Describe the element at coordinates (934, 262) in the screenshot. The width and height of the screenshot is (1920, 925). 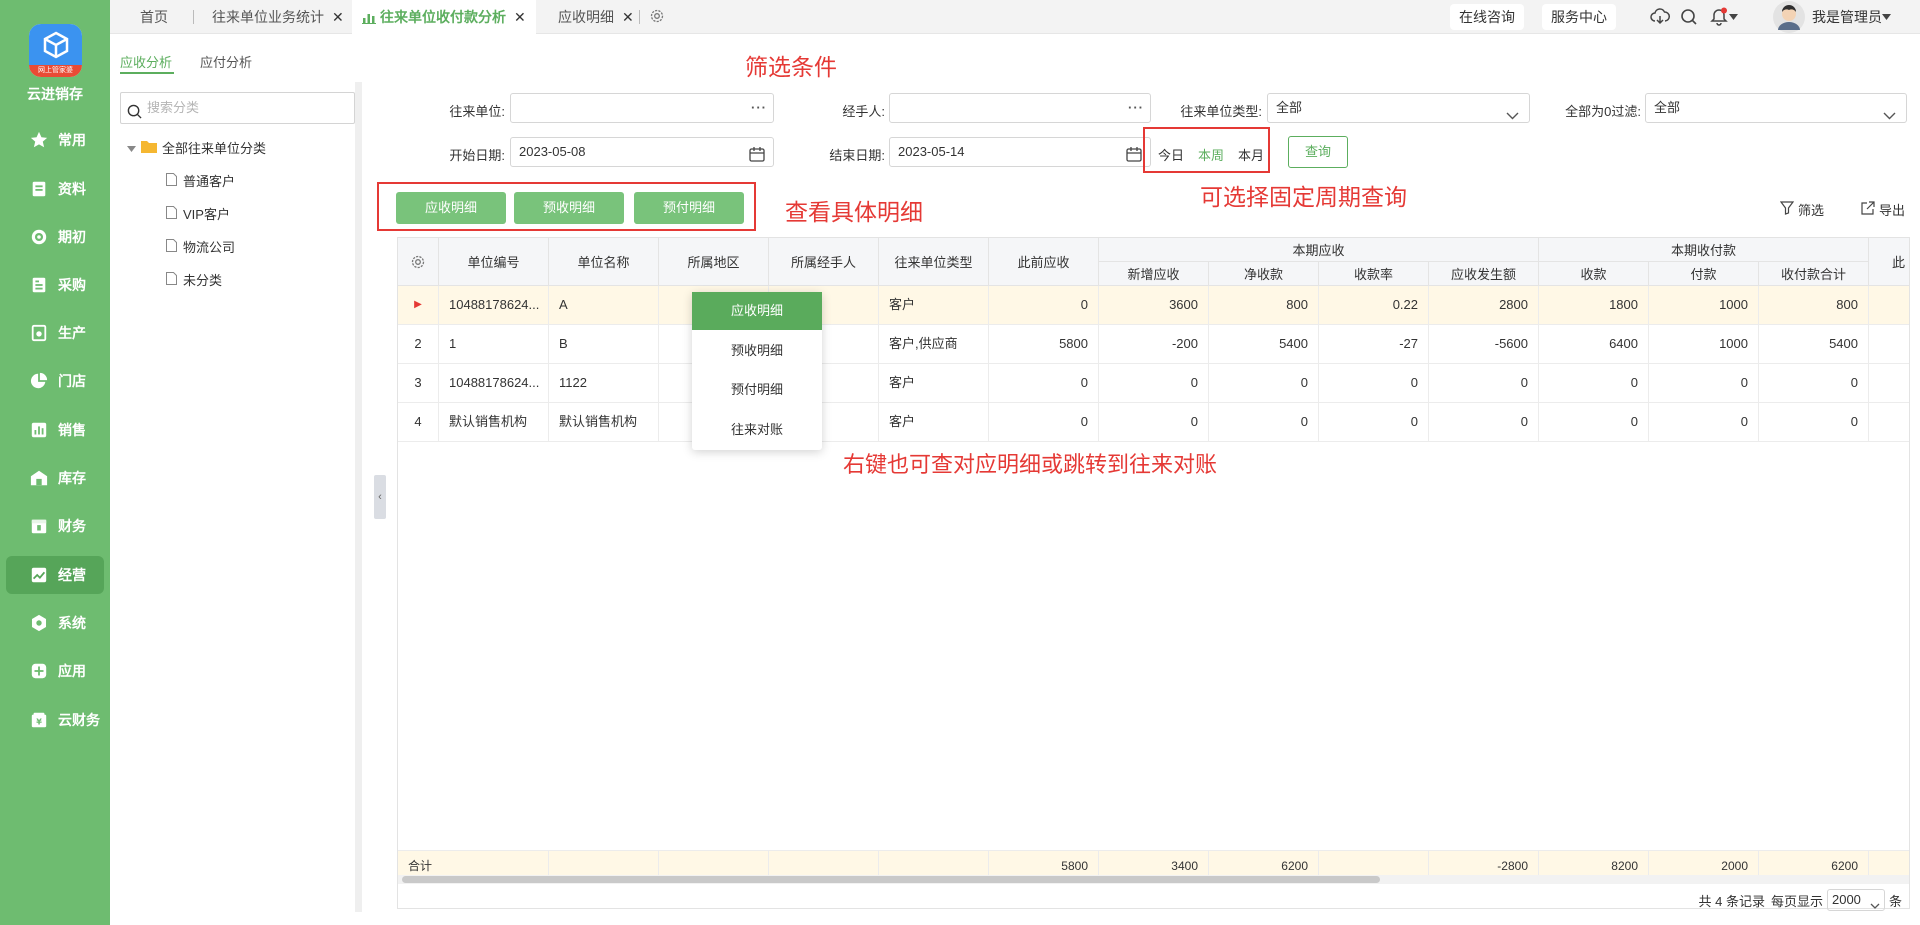
I see `header-unit-type: 往来单位类型` at that location.